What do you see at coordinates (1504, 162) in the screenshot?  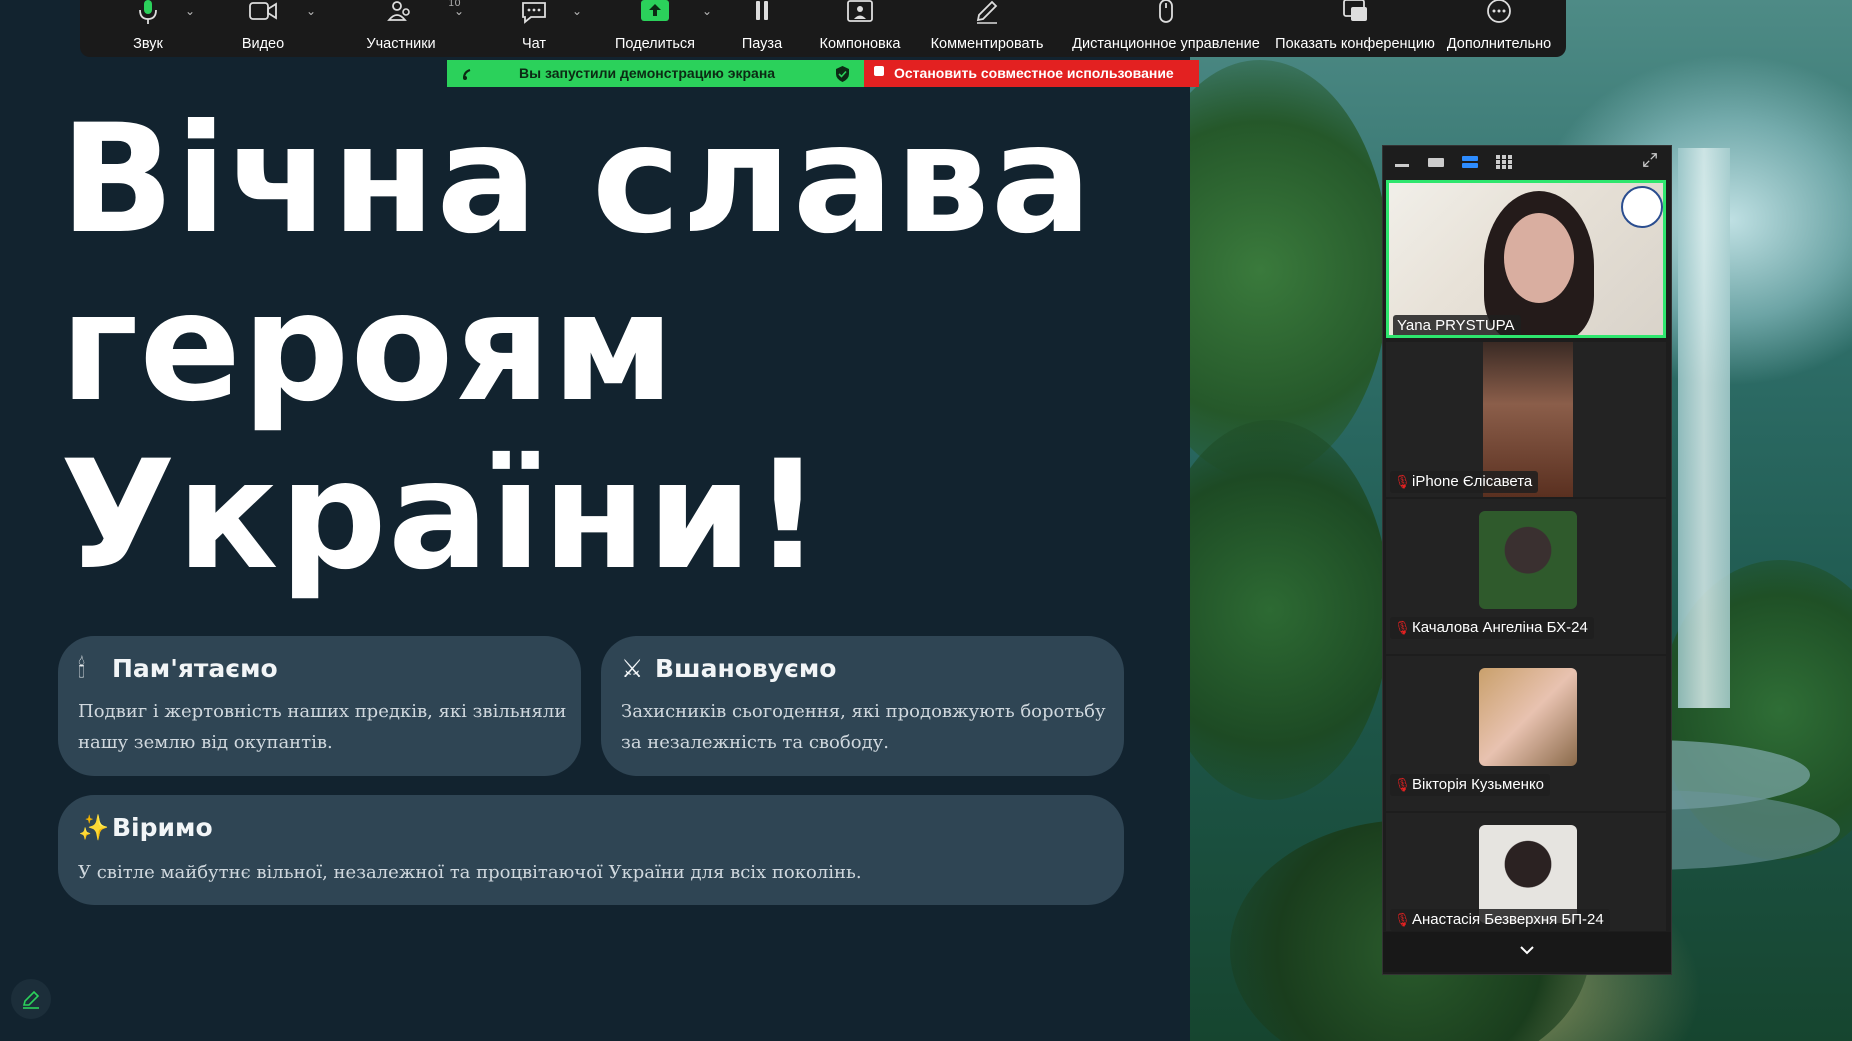 I see `gallery-view-icon` at bounding box center [1504, 162].